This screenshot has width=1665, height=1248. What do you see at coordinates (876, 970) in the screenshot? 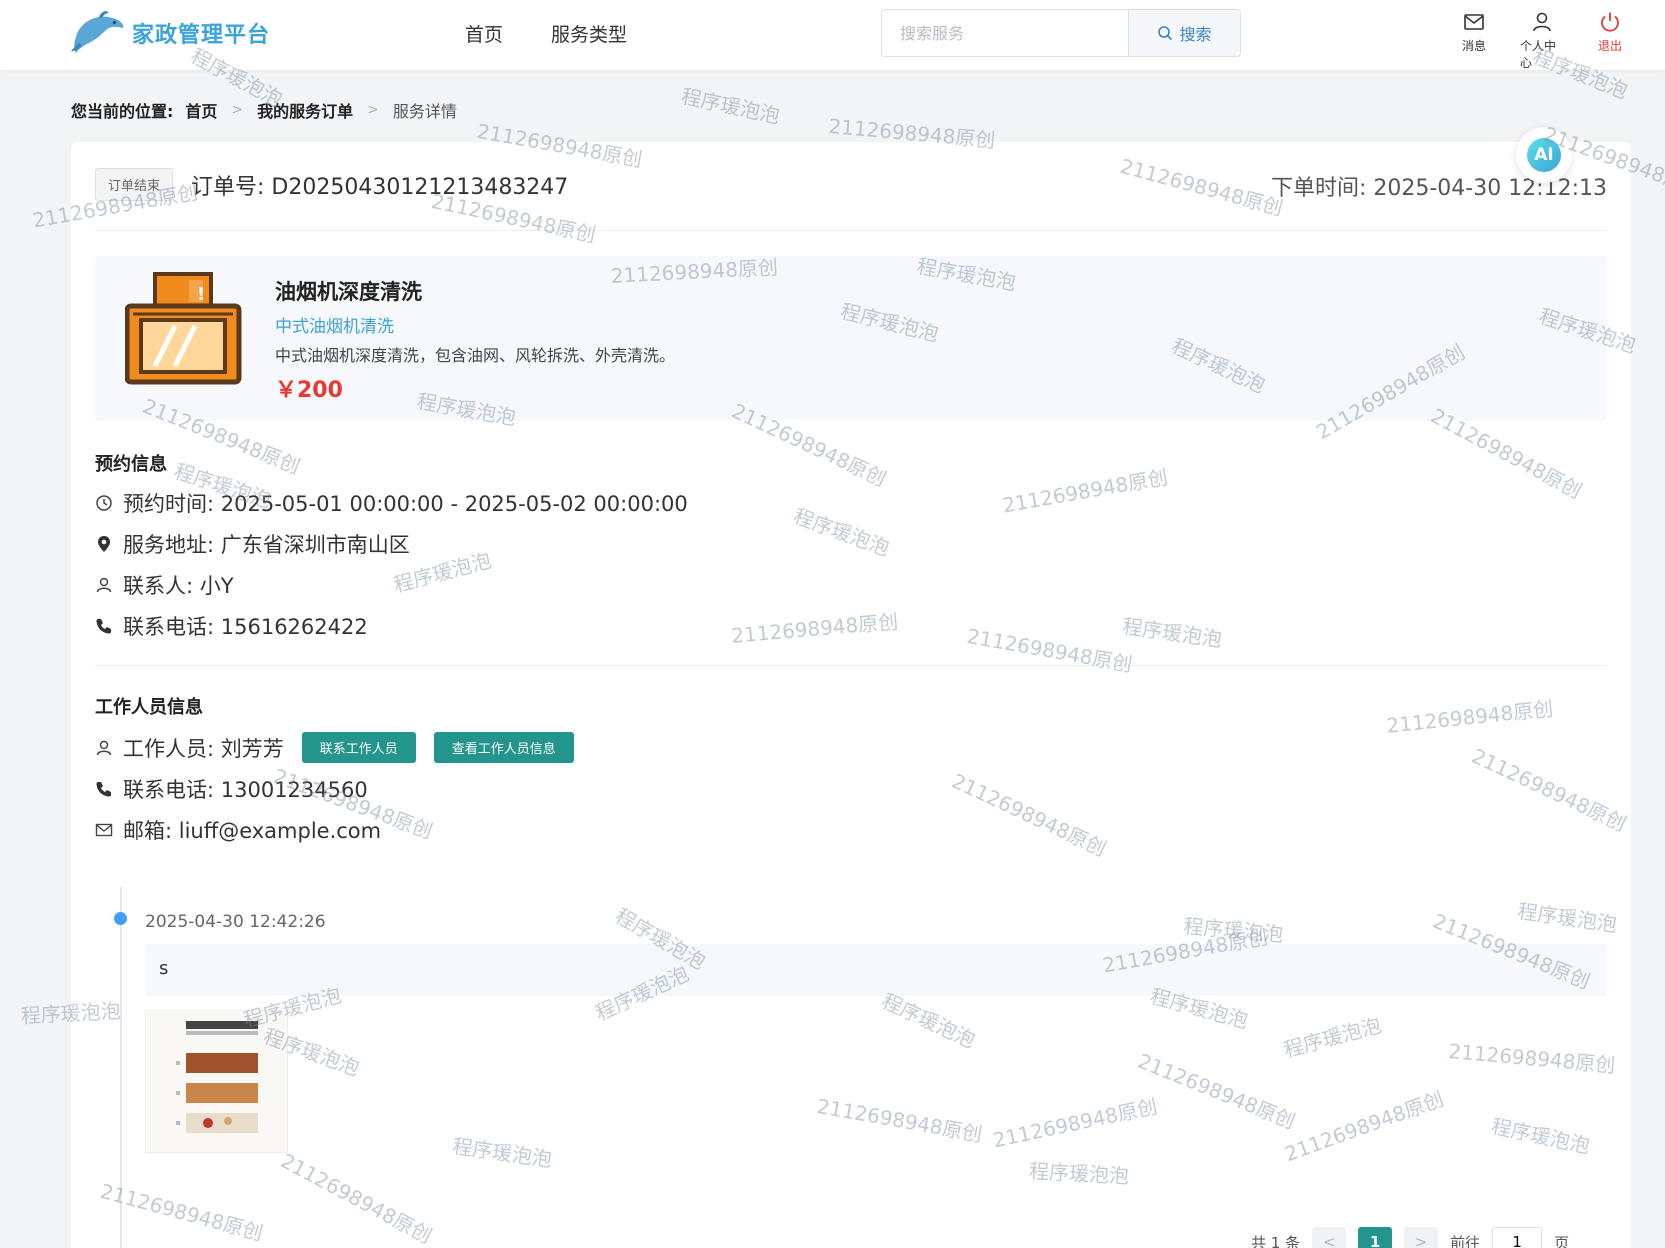
I see `timeline-content: s` at bounding box center [876, 970].